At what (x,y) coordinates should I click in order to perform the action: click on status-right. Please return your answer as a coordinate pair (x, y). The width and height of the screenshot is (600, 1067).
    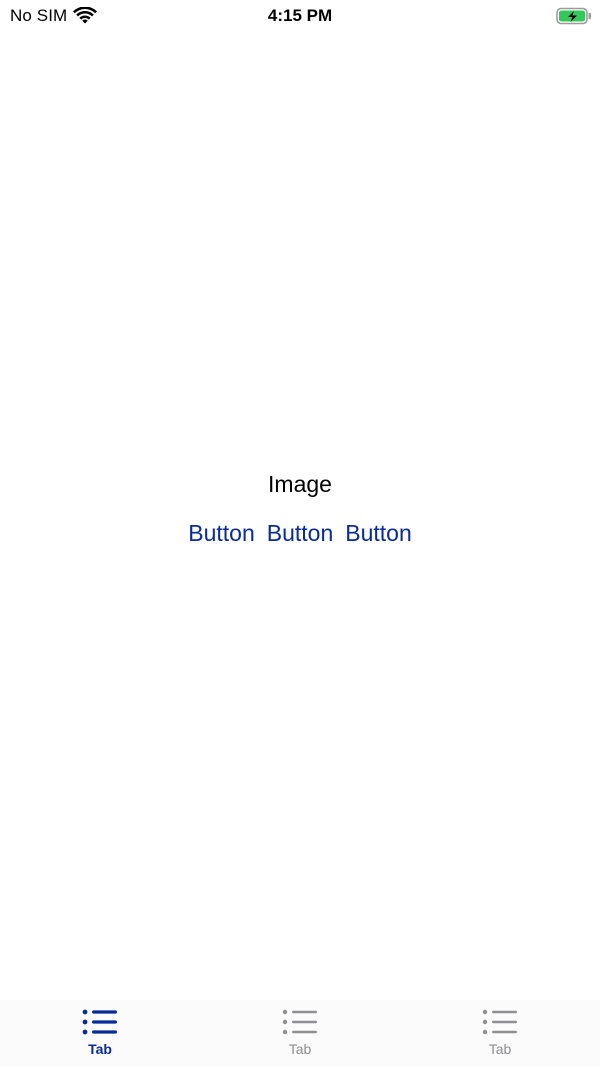
    Looking at the image, I should click on (574, 16).